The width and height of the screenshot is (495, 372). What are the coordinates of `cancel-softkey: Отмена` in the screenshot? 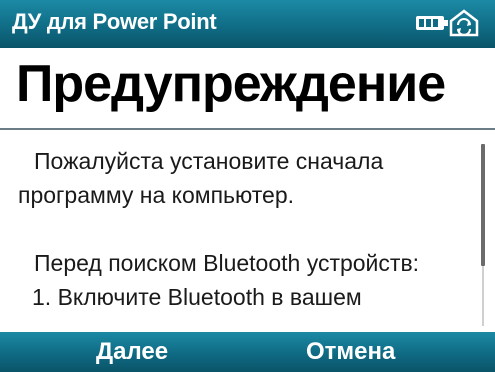 It's located at (350, 352).